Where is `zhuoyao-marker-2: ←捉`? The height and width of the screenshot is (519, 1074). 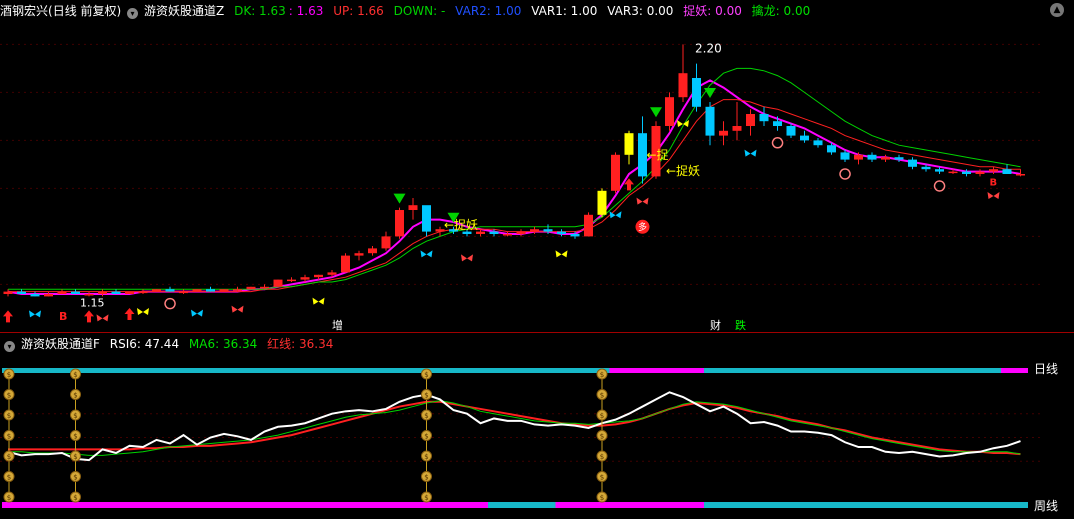 zhuoyao-marker-2: ←捉 is located at coordinates (658, 154).